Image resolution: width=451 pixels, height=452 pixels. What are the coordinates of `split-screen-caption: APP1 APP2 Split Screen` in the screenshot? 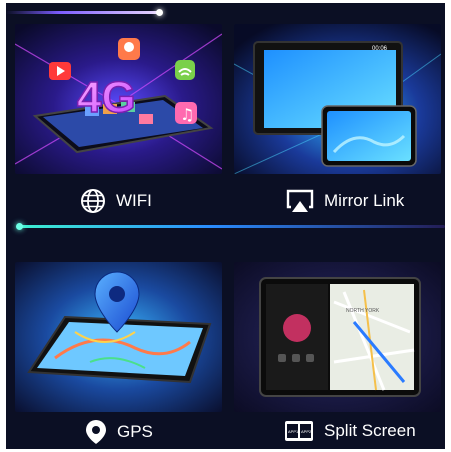 It's located at (350, 431).